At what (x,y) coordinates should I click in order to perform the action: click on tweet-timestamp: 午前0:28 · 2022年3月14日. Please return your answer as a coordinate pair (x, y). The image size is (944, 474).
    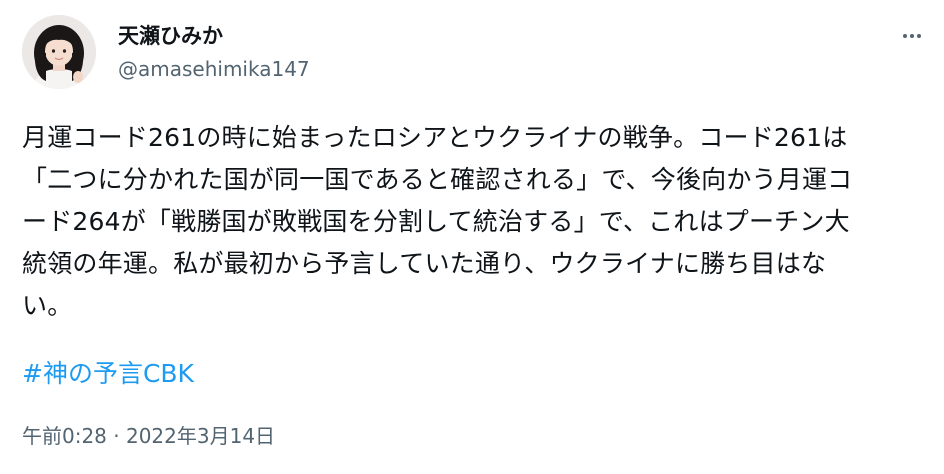
    Looking at the image, I should click on (148, 436).